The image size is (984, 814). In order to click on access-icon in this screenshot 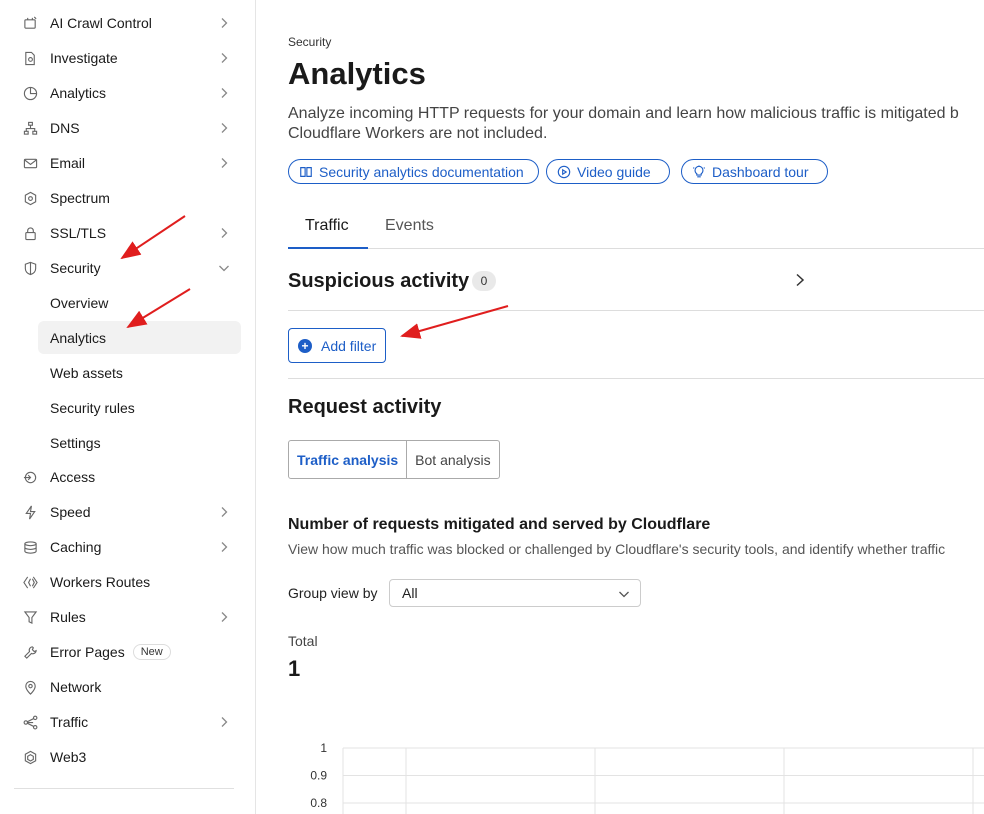, I will do `click(30, 477)`.